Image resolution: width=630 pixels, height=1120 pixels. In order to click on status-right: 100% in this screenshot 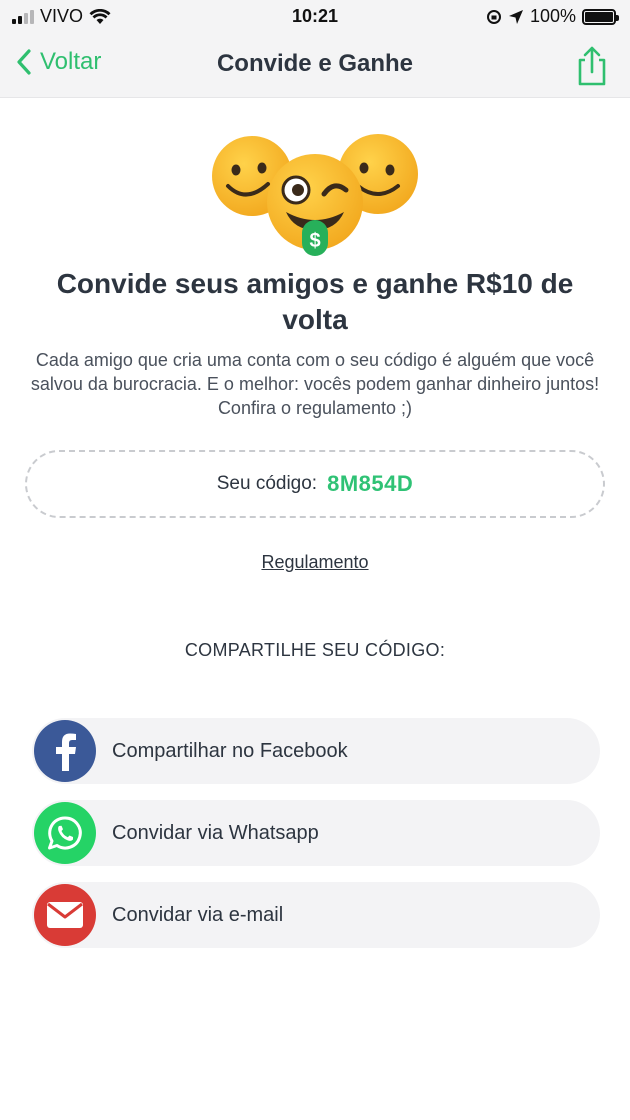, I will do `click(552, 16)`.